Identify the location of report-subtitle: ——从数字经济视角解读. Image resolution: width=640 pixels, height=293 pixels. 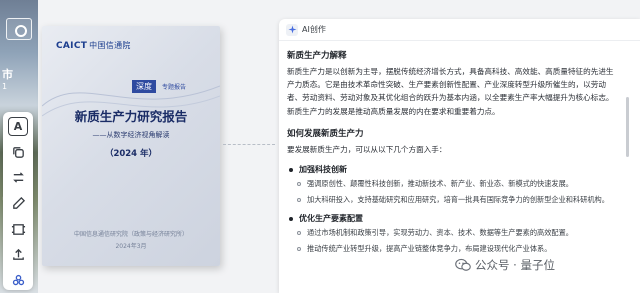
(131, 135).